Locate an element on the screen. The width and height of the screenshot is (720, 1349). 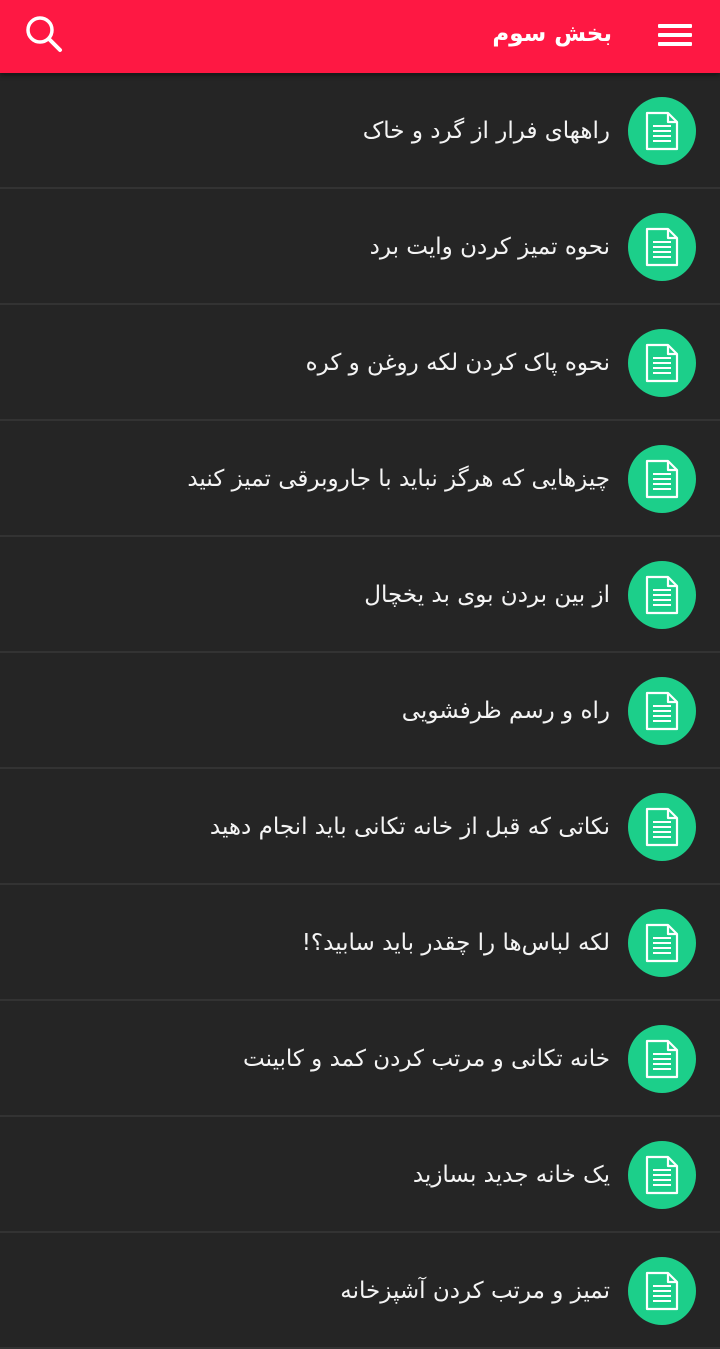
list-item-label: یک خانه جدید بسازید is located at coordinates (511, 1175).